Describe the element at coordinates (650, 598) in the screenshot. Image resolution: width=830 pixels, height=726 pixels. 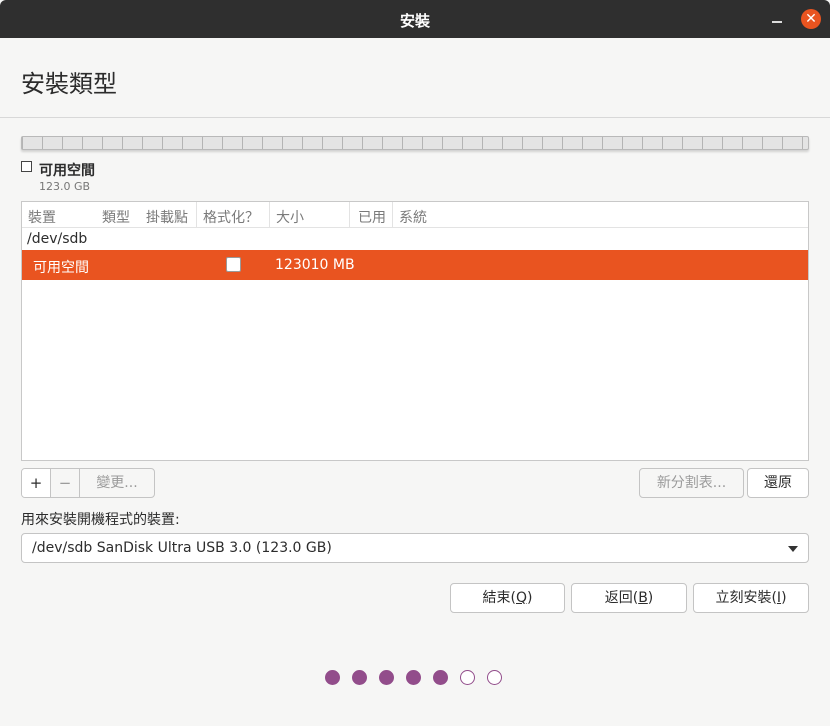
I see `back-label-end: )` at that location.